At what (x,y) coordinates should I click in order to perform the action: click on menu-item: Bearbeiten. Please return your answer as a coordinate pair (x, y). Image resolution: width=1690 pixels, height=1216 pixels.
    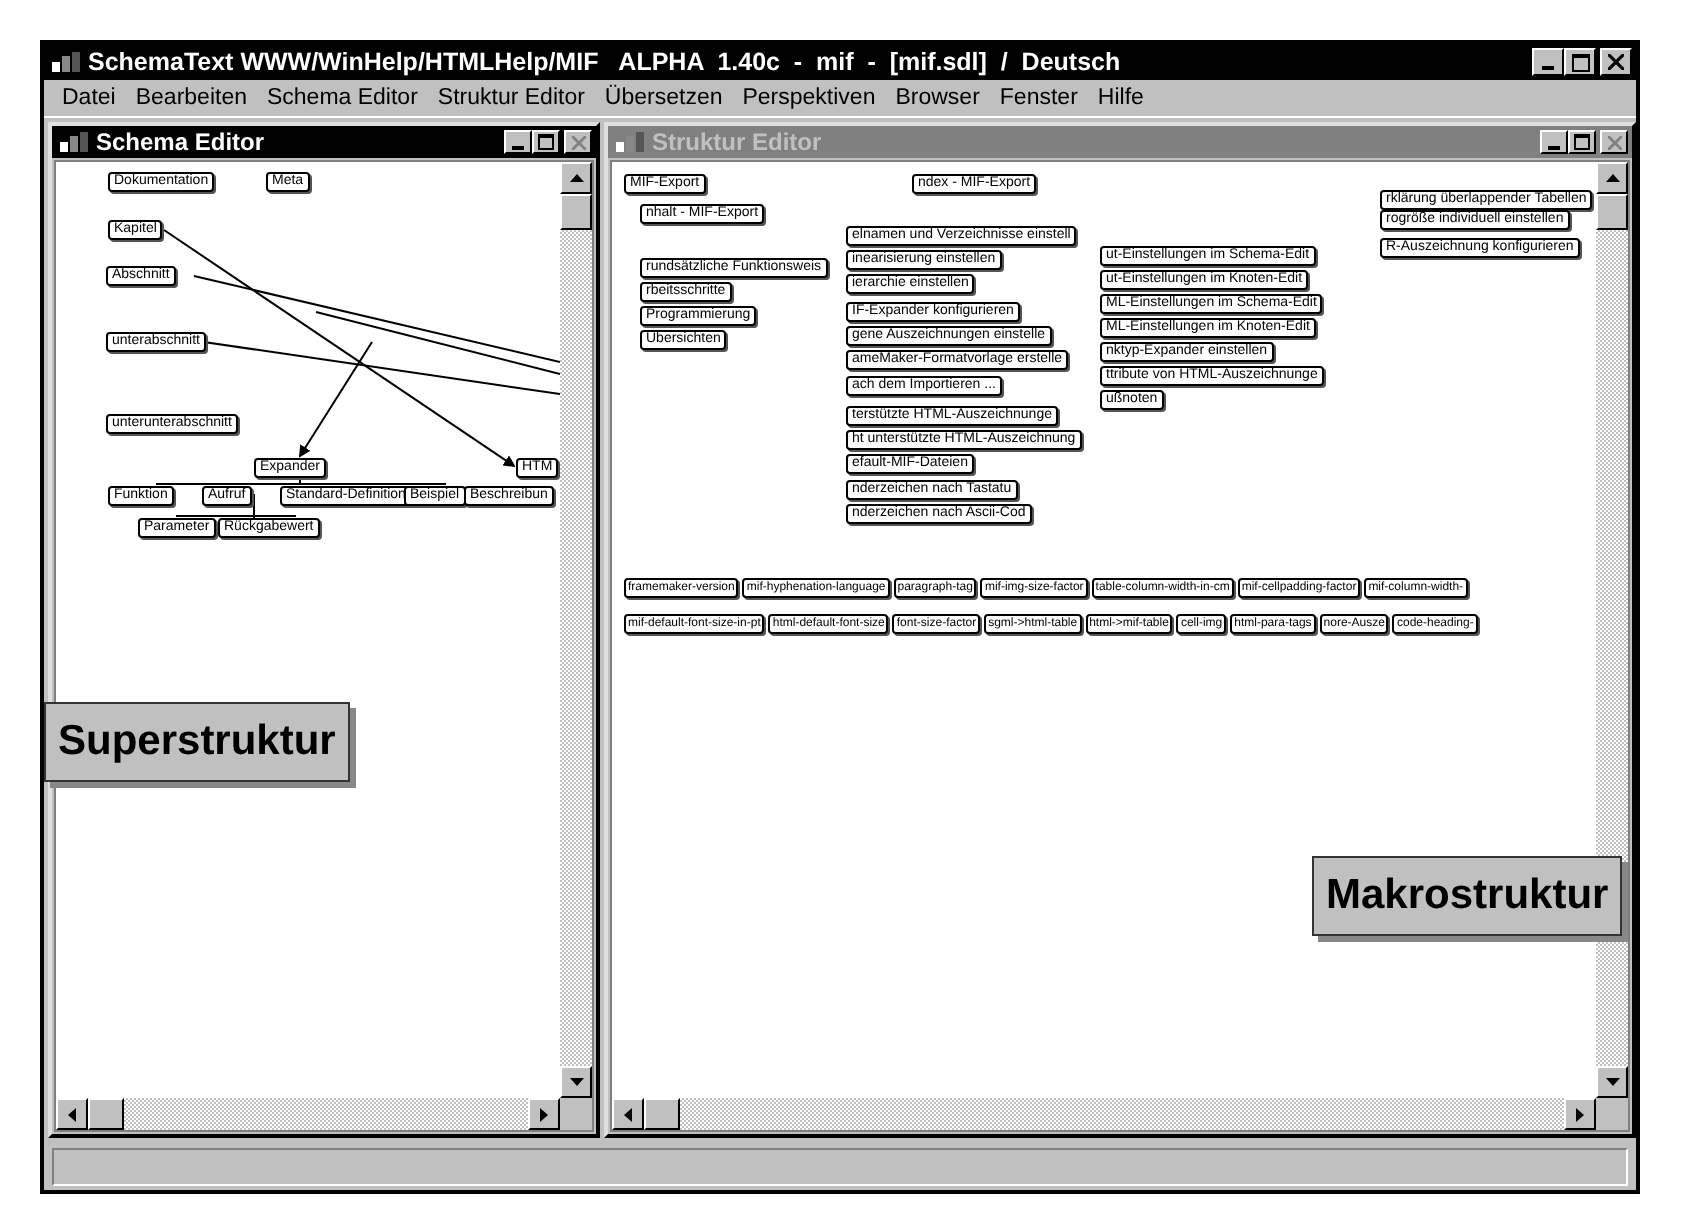
    Looking at the image, I should click on (191, 98).